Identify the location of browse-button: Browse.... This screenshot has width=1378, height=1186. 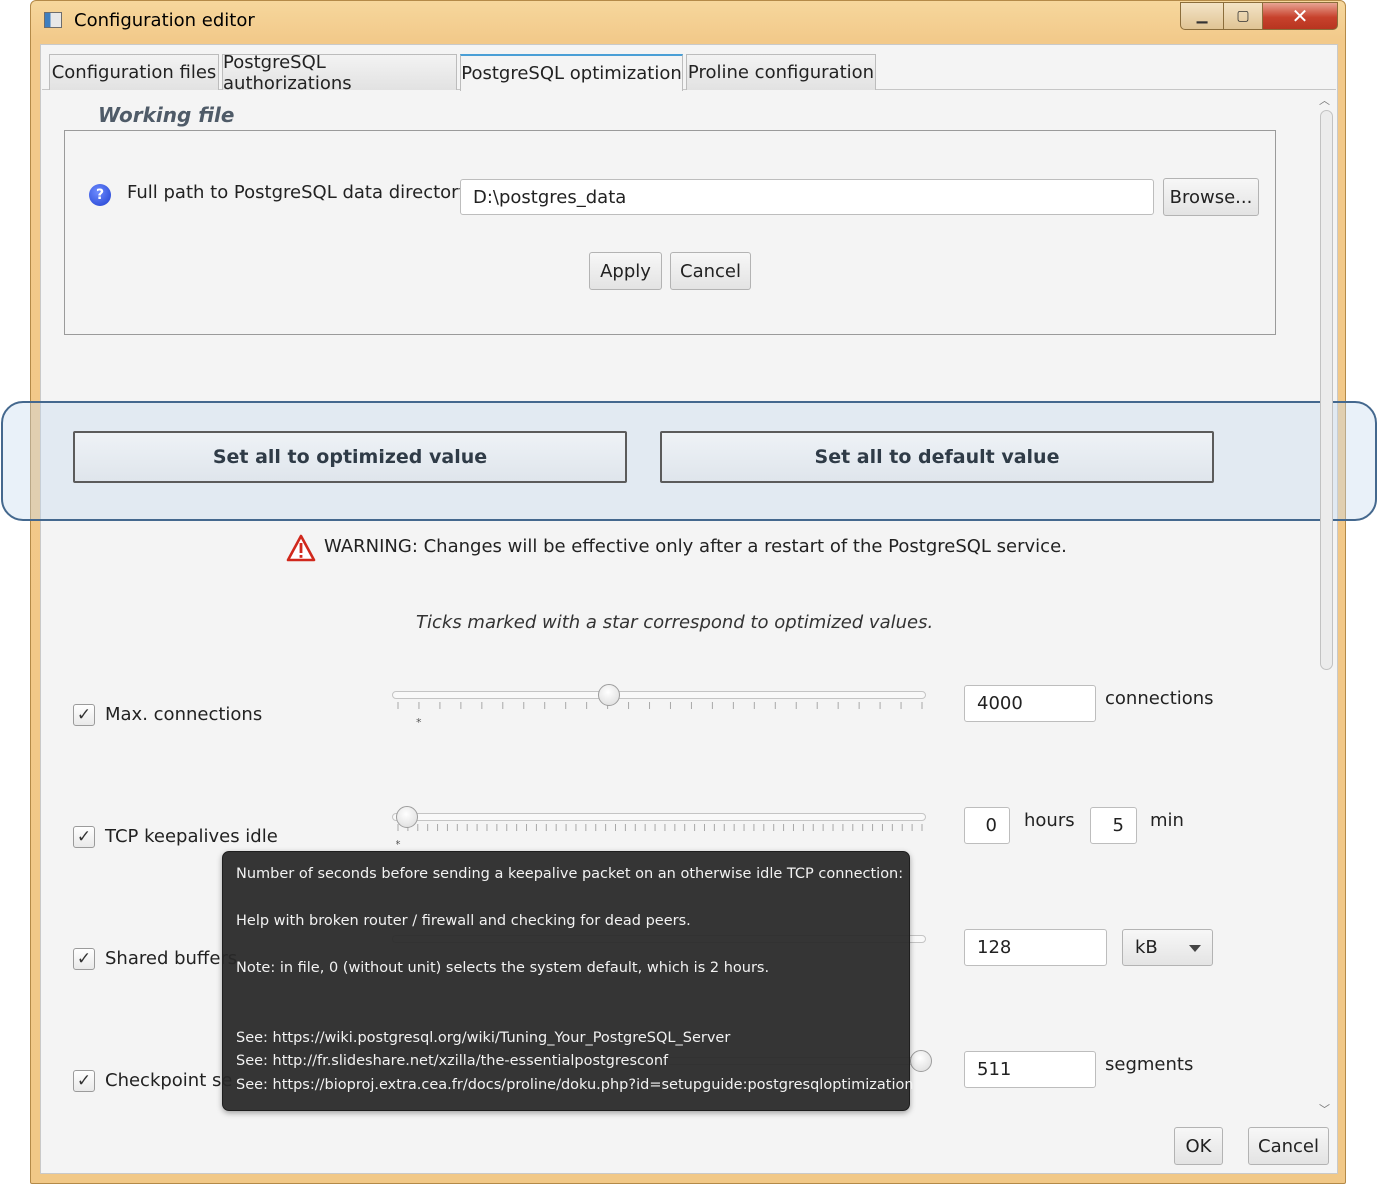
(1211, 197).